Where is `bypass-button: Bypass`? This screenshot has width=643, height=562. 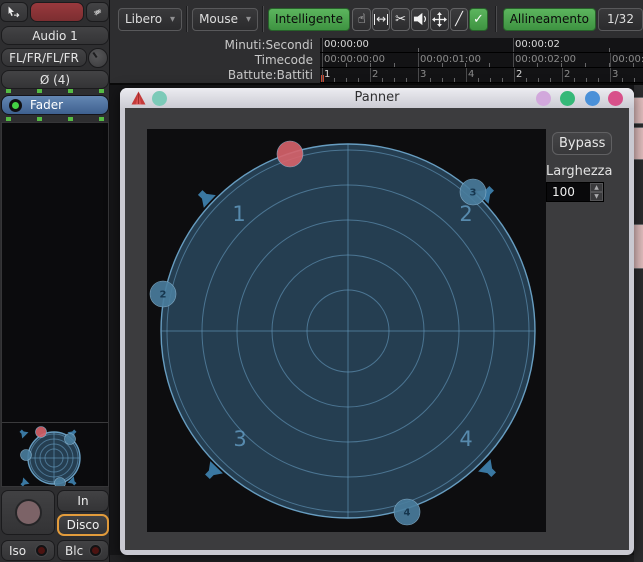 bypass-button: Bypass is located at coordinates (582, 143).